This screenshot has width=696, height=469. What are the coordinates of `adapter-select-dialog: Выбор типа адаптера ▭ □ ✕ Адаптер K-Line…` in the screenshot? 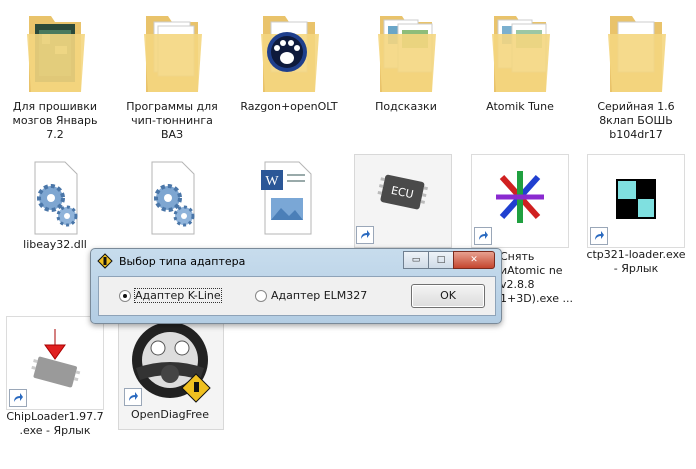 It's located at (296, 286).